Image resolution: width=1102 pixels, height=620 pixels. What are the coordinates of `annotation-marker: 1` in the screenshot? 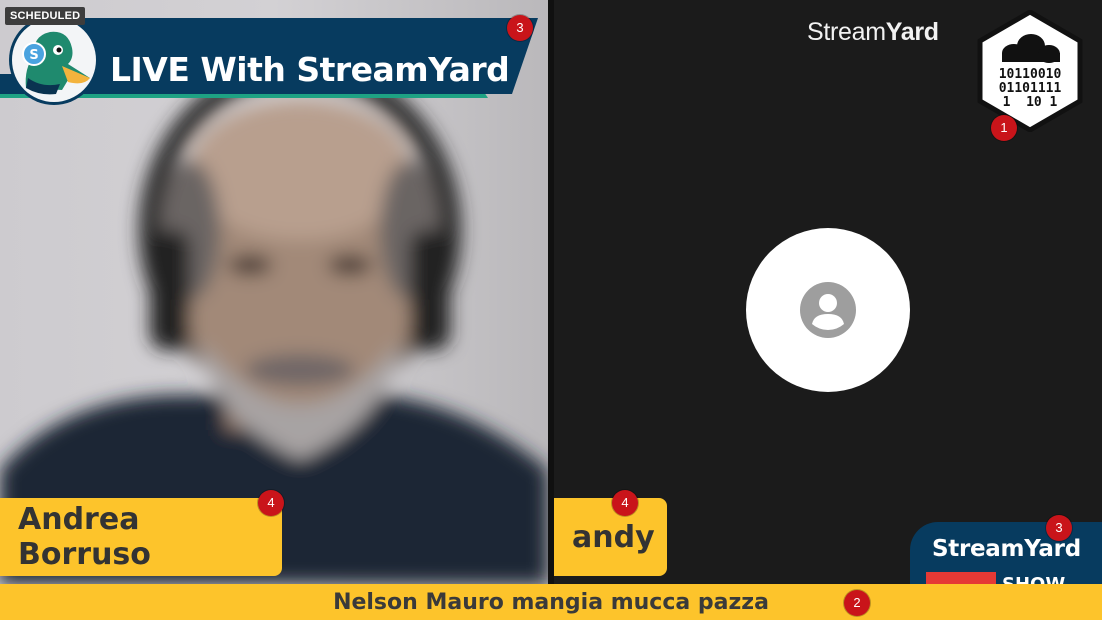 It's located at (1004, 128).